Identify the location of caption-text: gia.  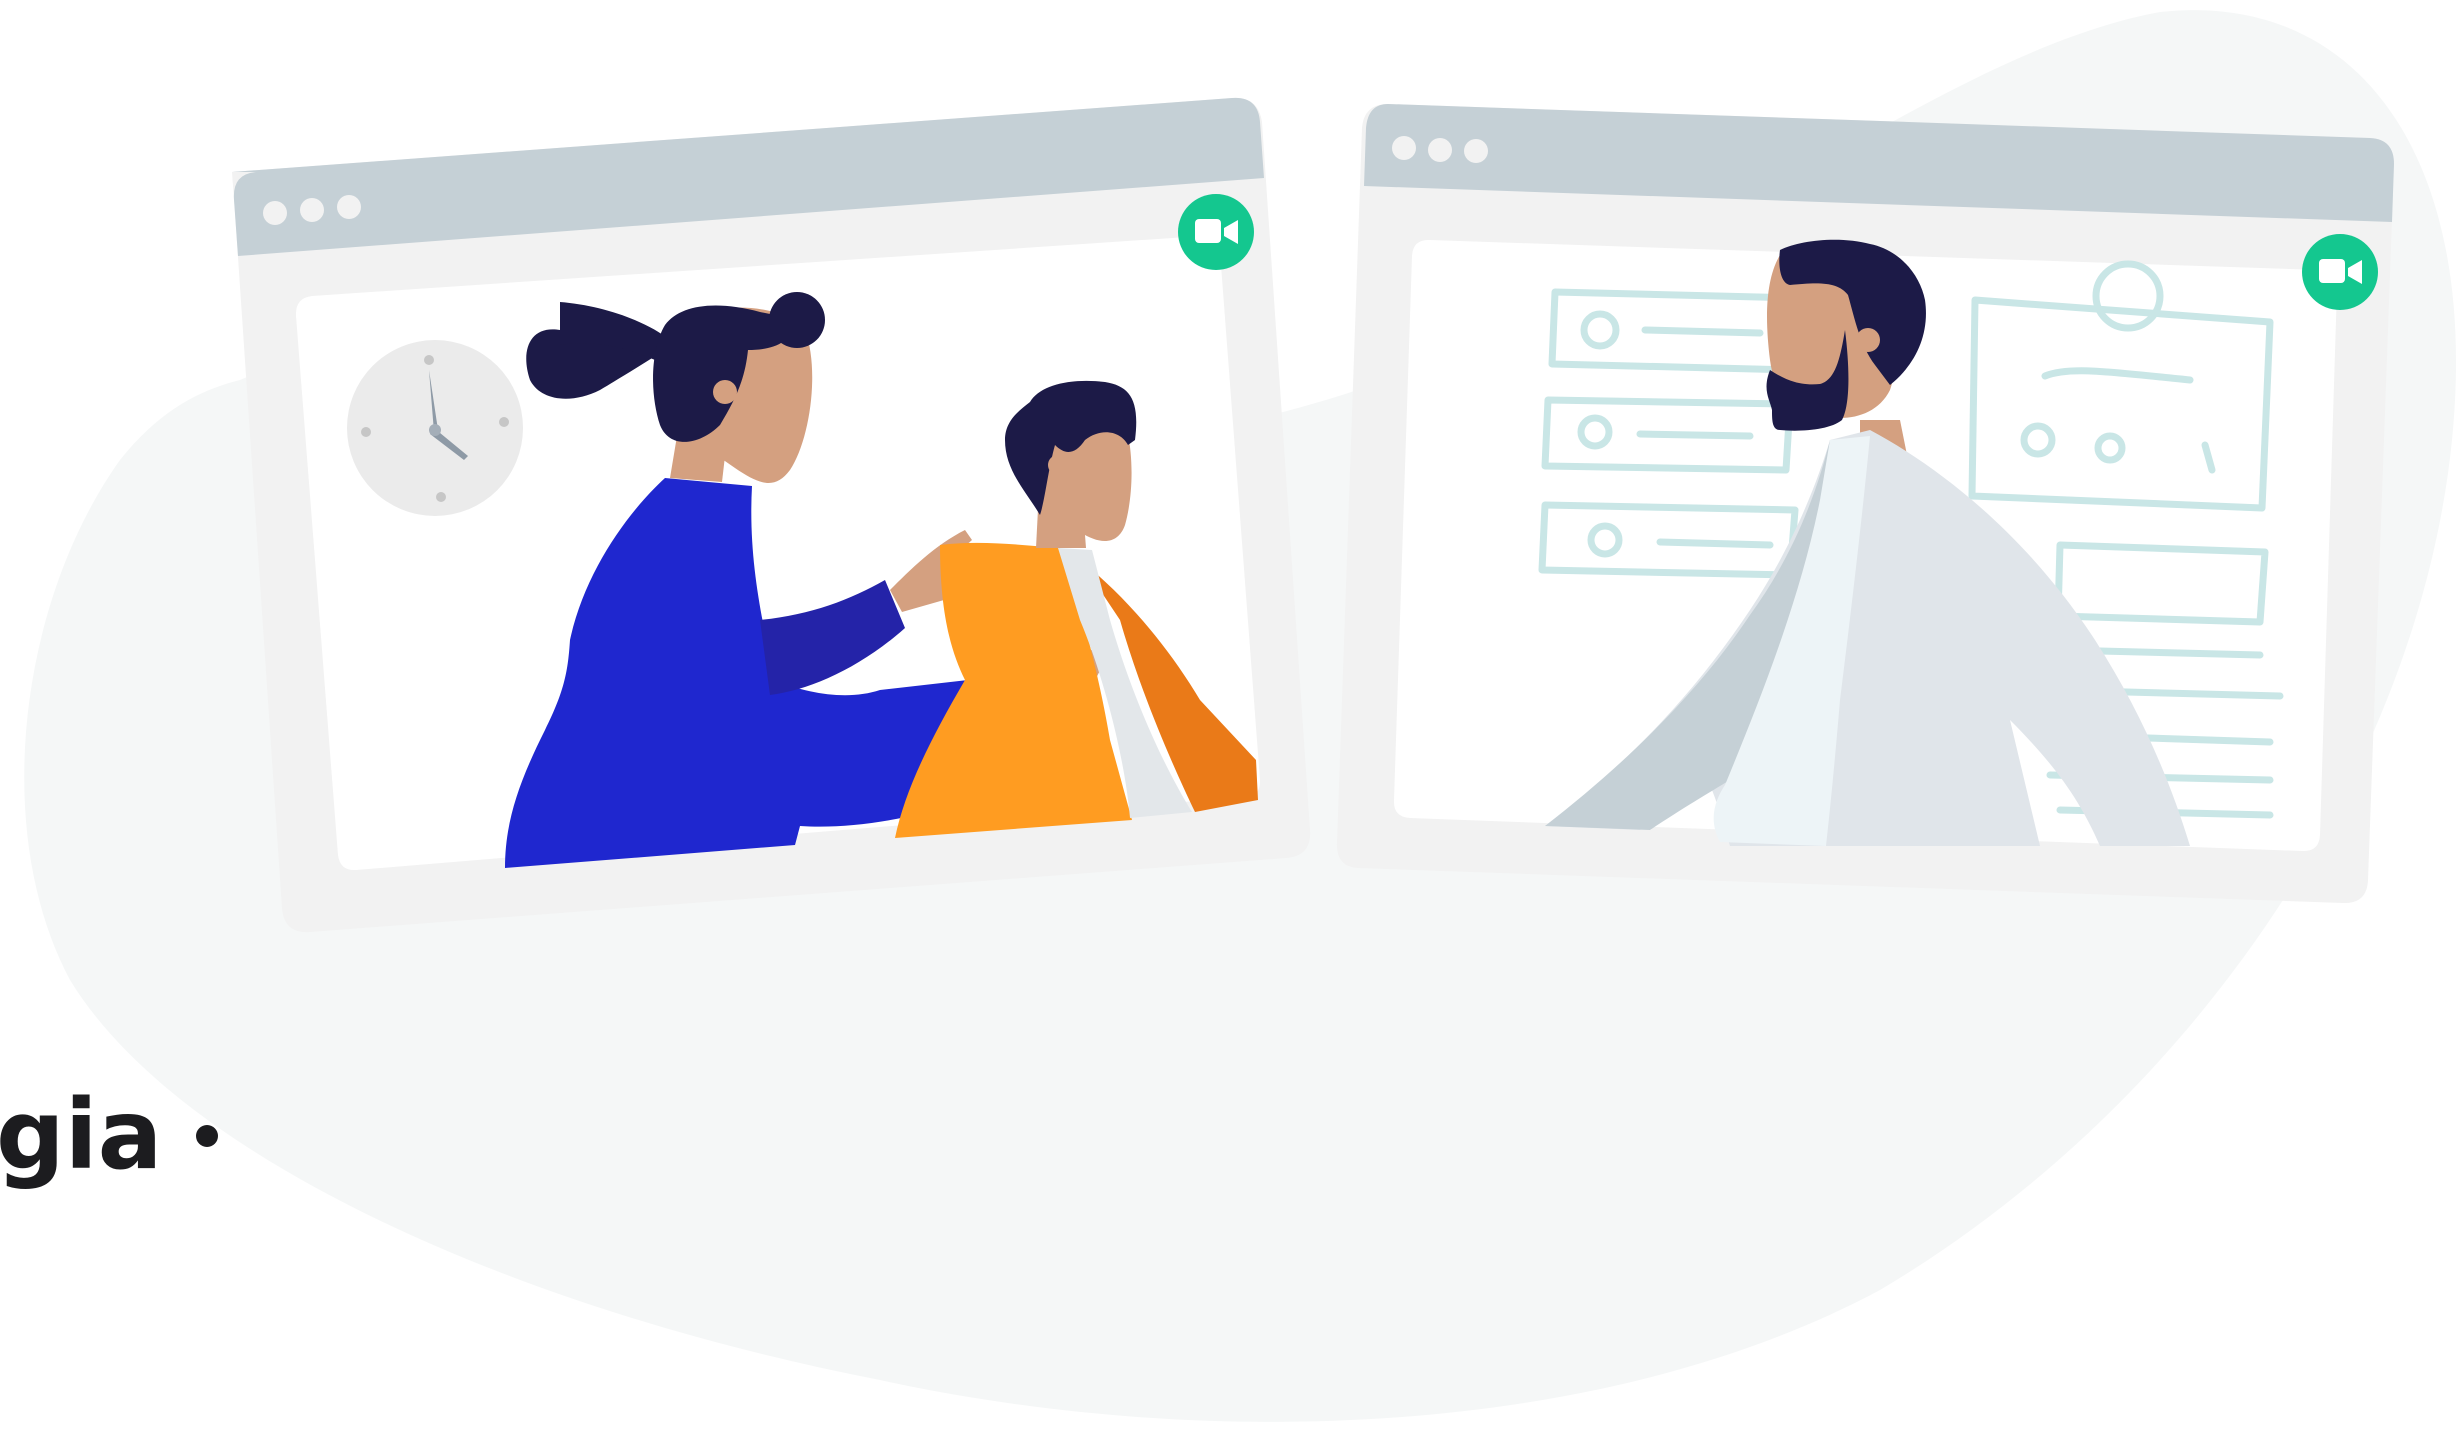
(109, 1135).